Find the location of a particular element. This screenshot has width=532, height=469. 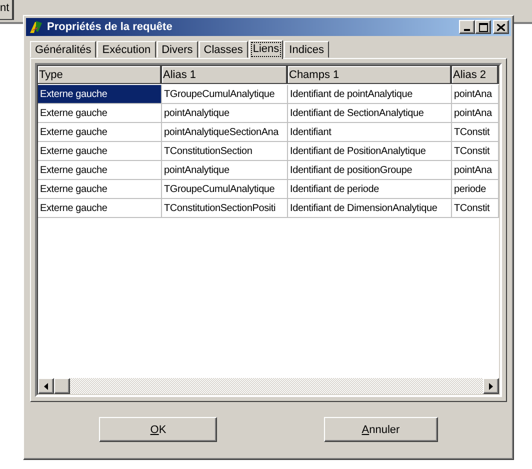

window-title: Propriétés de la requête is located at coordinates (110, 27).